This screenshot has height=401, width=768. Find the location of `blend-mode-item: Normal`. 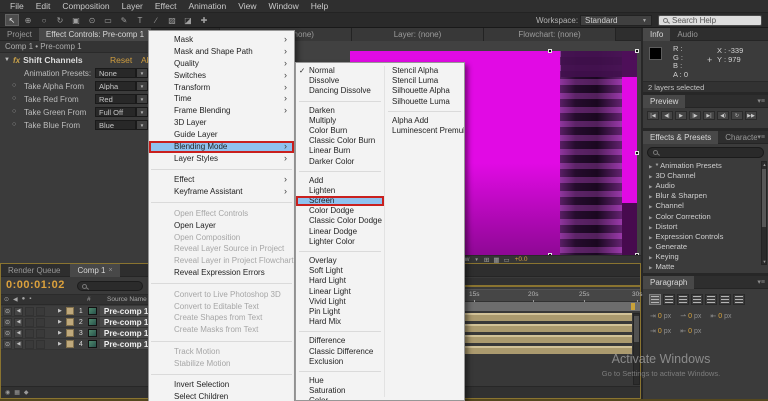

blend-mode-item: Normal is located at coordinates (340, 71).